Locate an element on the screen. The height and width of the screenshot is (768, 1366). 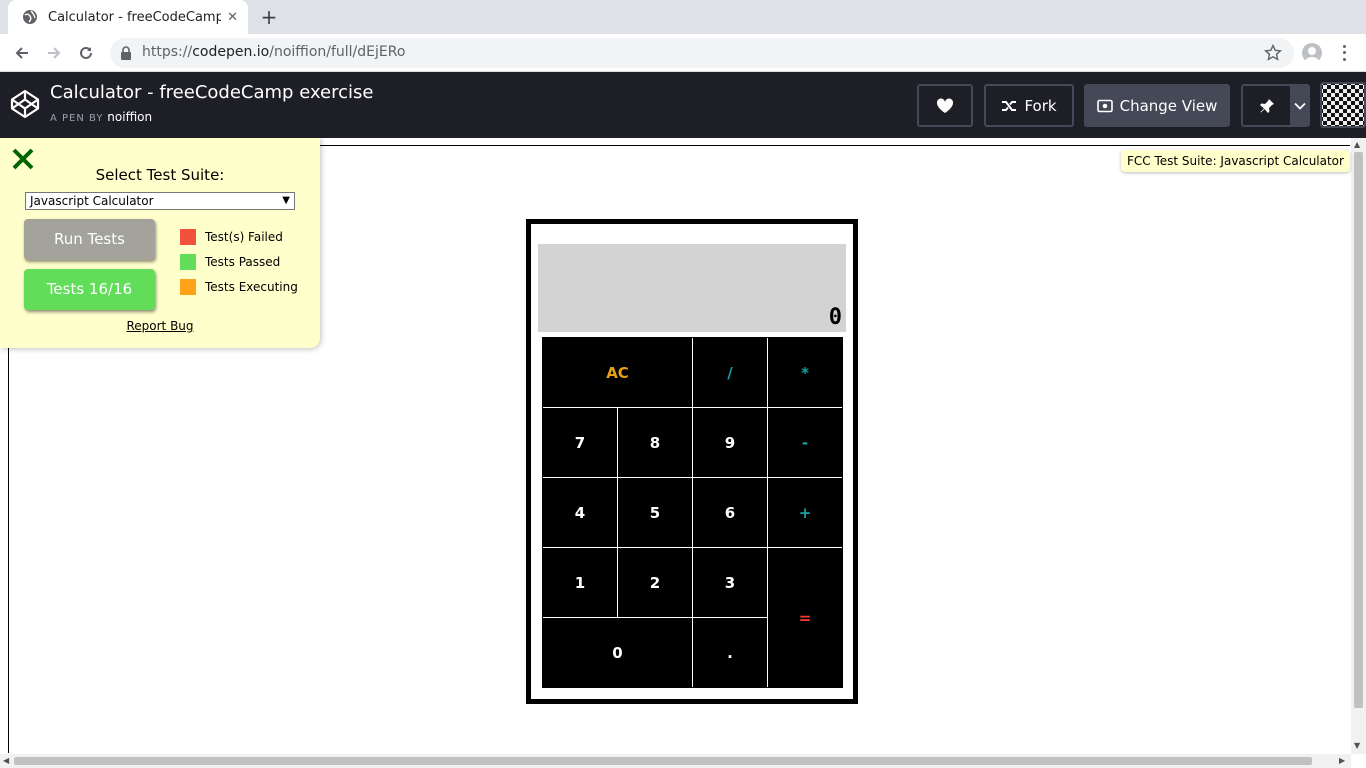
key-divide: / is located at coordinates (730, 372).